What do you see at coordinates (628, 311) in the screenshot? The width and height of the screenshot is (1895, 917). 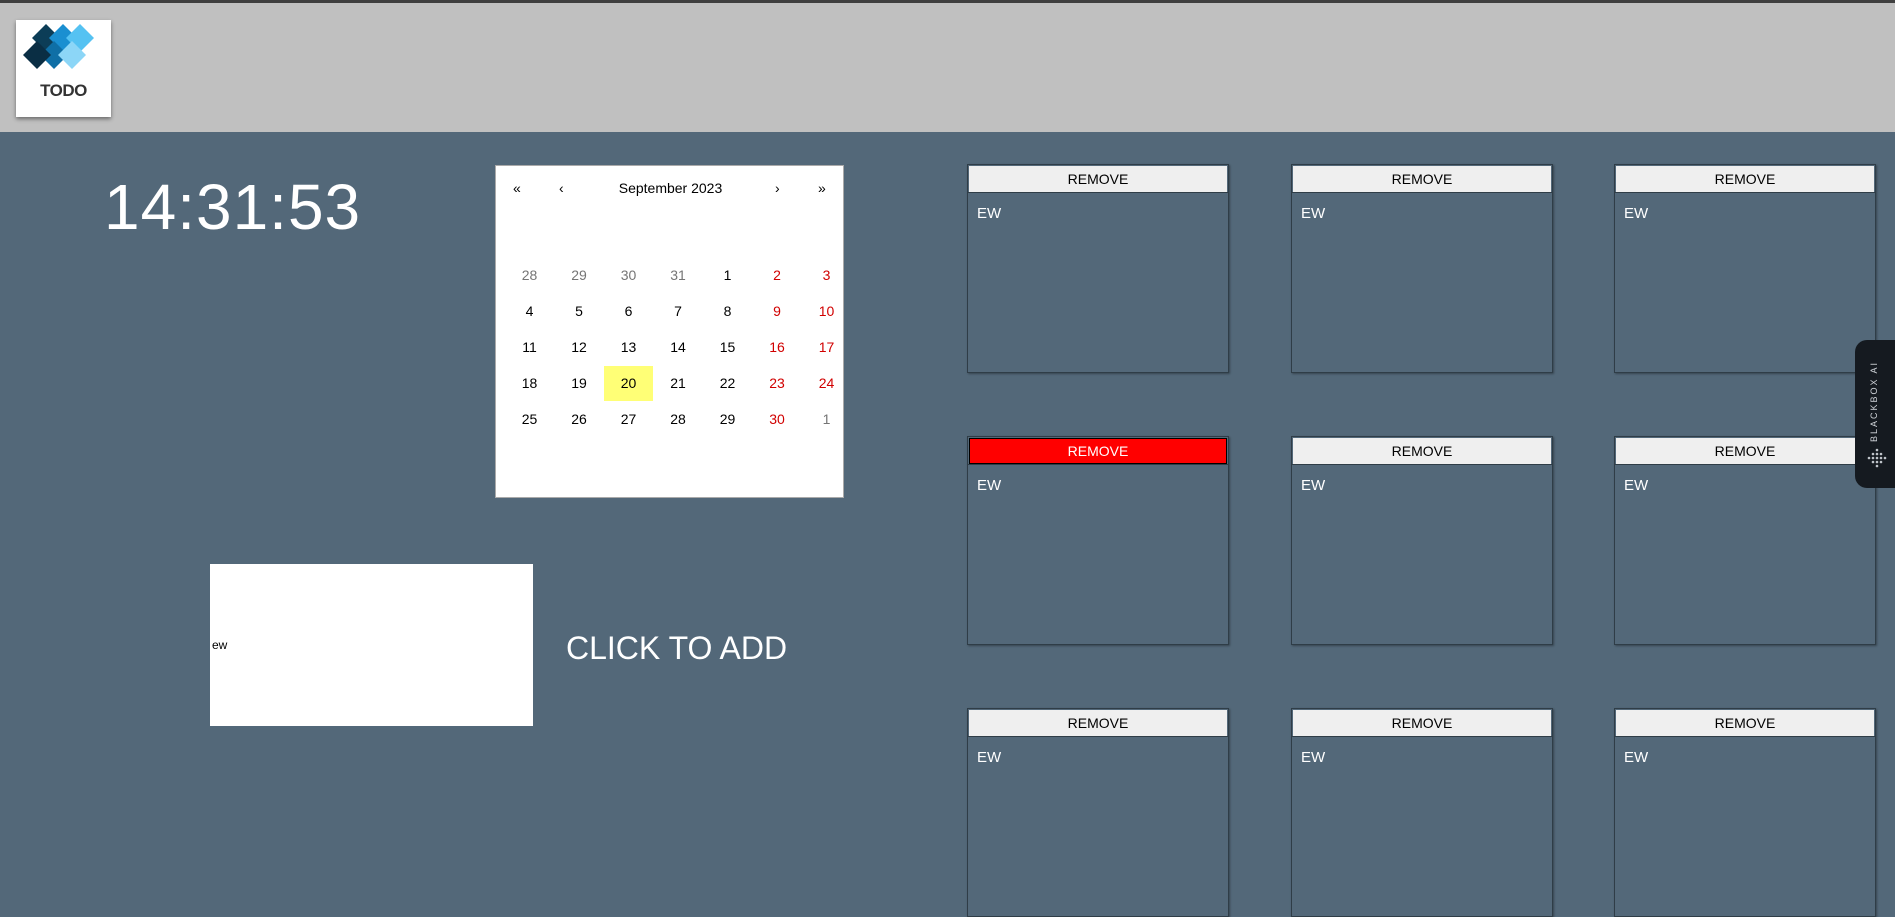 I see `calendar-day: 6` at bounding box center [628, 311].